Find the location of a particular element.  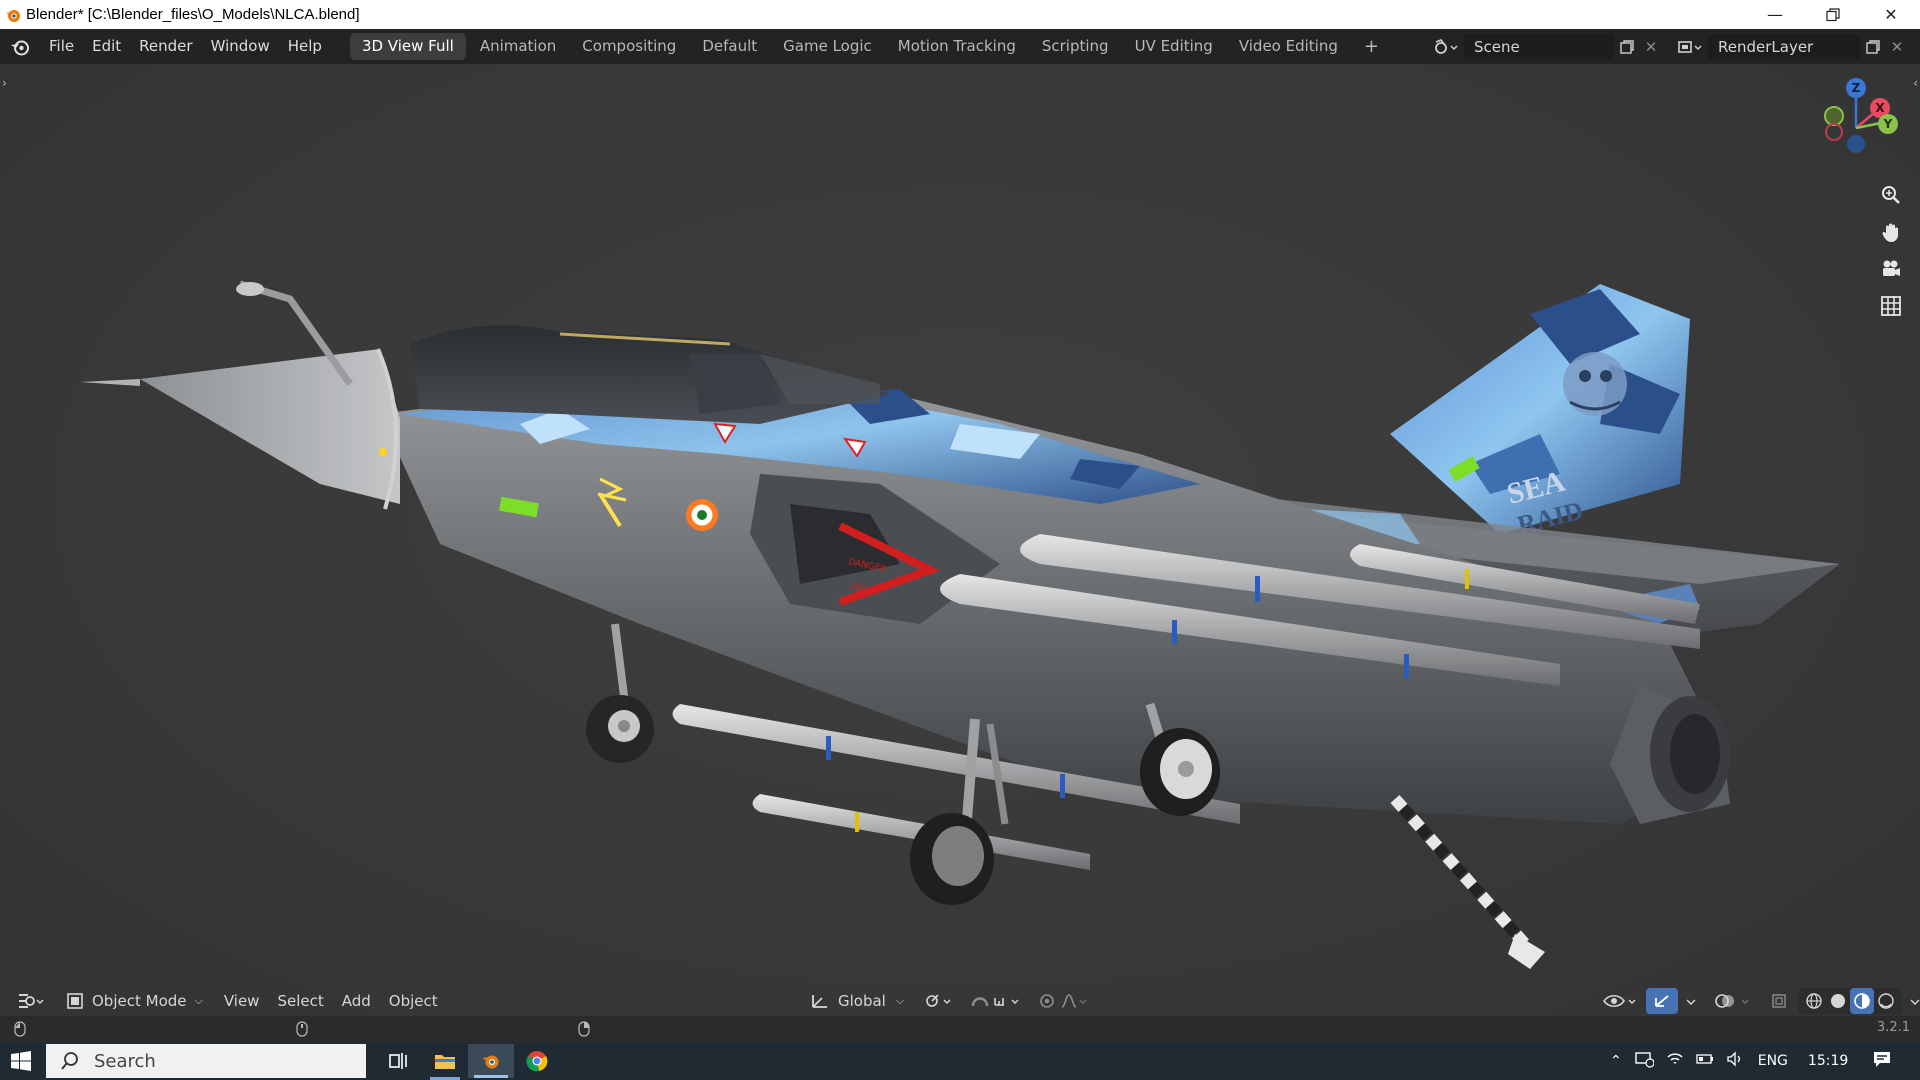

clock: 15:19 is located at coordinates (1828, 1061).